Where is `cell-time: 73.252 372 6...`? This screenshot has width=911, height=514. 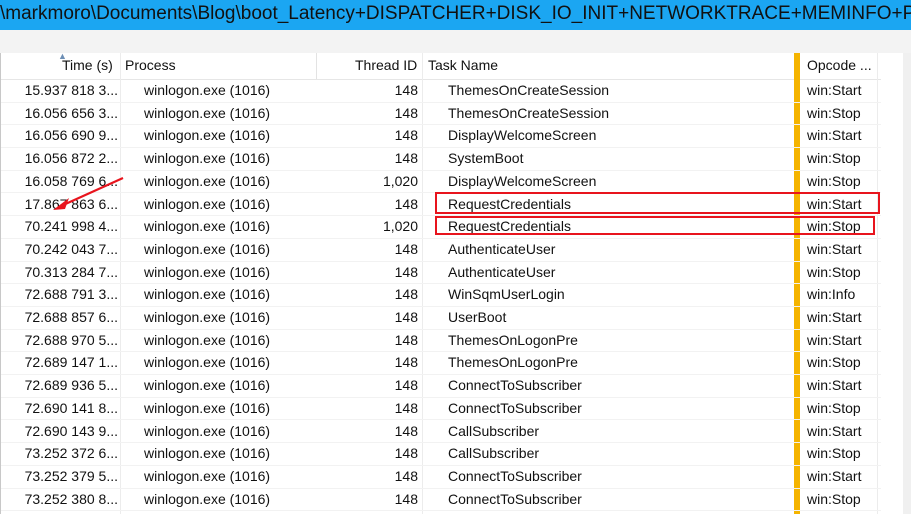
cell-time: 73.252 372 6... is located at coordinates (71, 453).